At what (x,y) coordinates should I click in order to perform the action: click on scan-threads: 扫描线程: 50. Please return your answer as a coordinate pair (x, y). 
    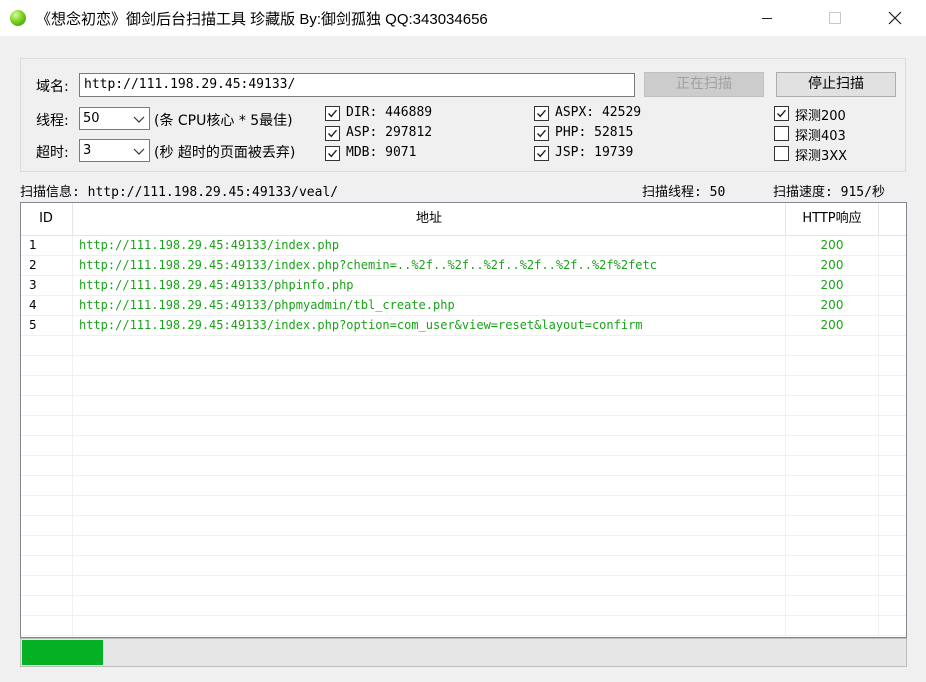
    Looking at the image, I should click on (684, 192).